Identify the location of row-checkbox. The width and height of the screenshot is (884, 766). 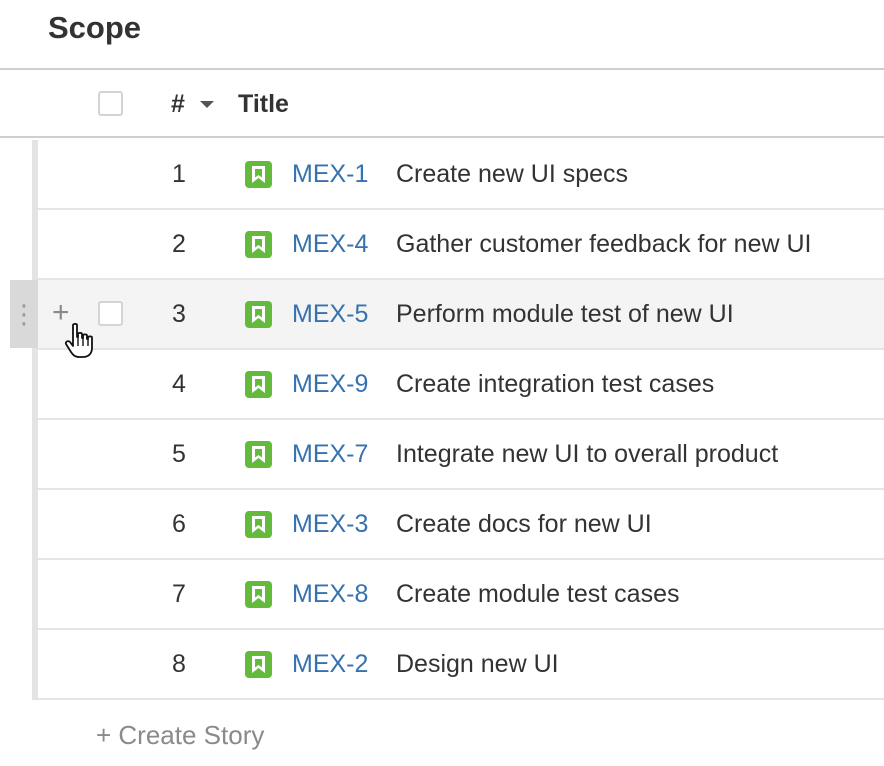
(110, 313).